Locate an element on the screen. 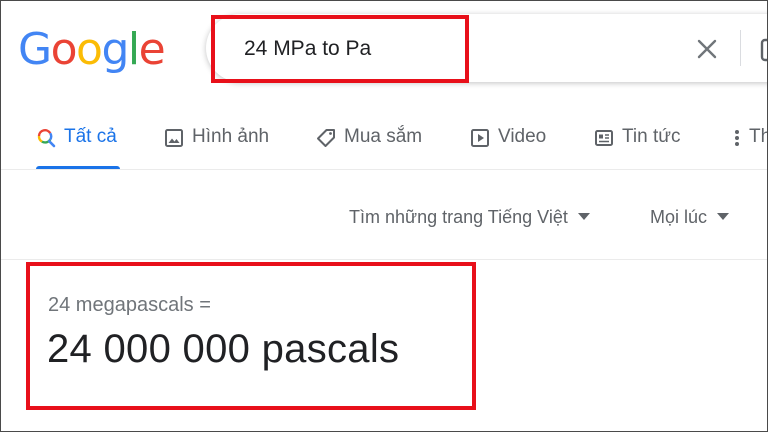  time-filter-dropdown: Mọi lúc is located at coordinates (690, 217).